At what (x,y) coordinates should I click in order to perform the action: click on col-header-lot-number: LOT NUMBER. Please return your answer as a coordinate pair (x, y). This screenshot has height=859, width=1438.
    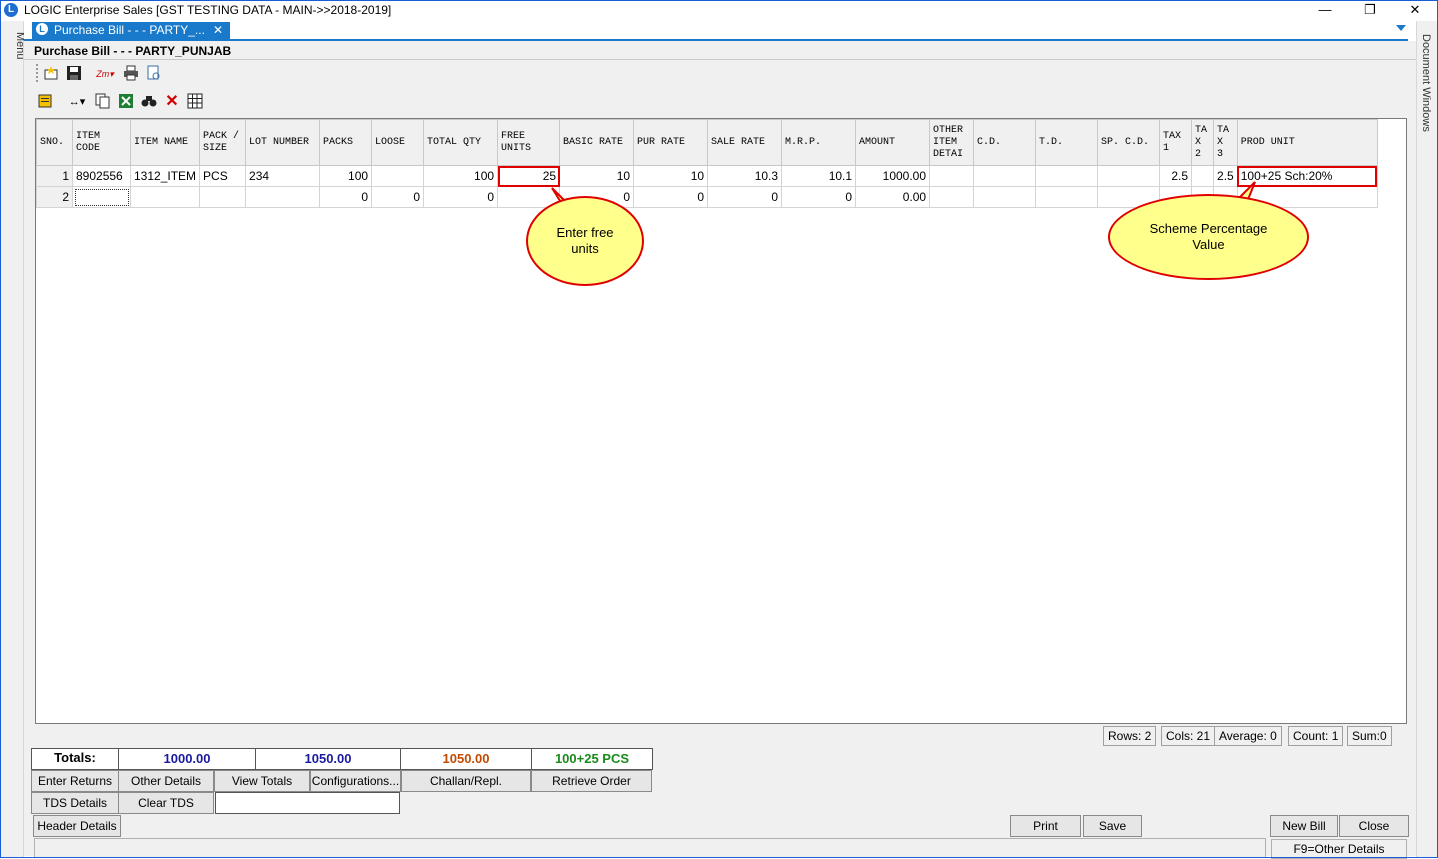
    Looking at the image, I should click on (283, 142).